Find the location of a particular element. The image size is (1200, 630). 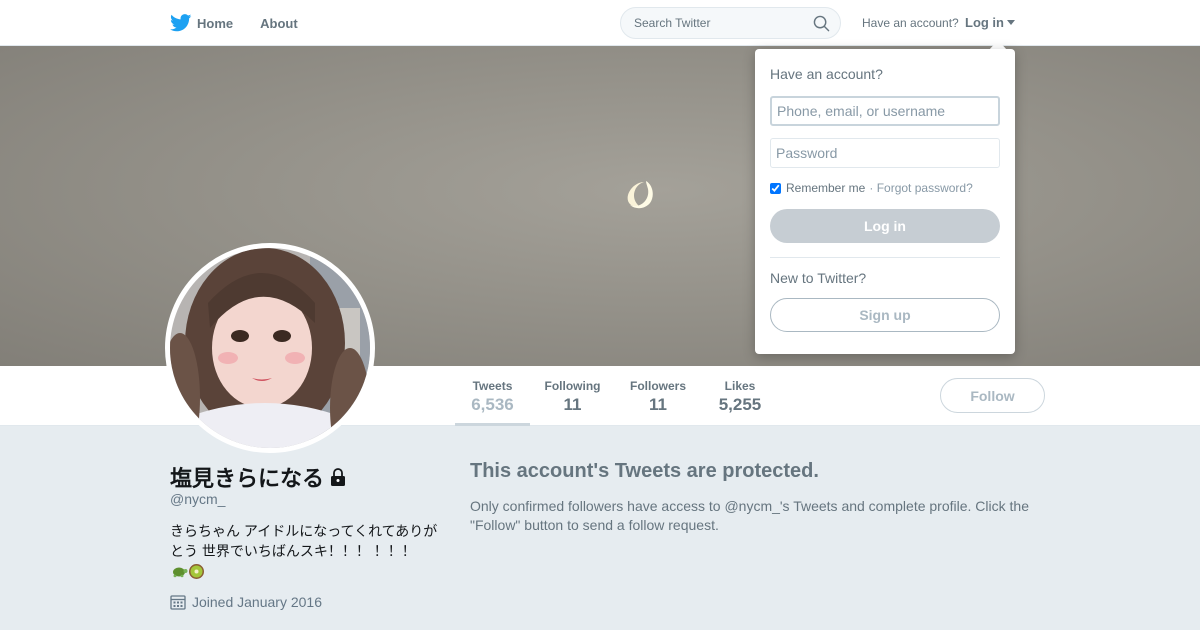

have-account-text: Have an account? is located at coordinates (910, 23).